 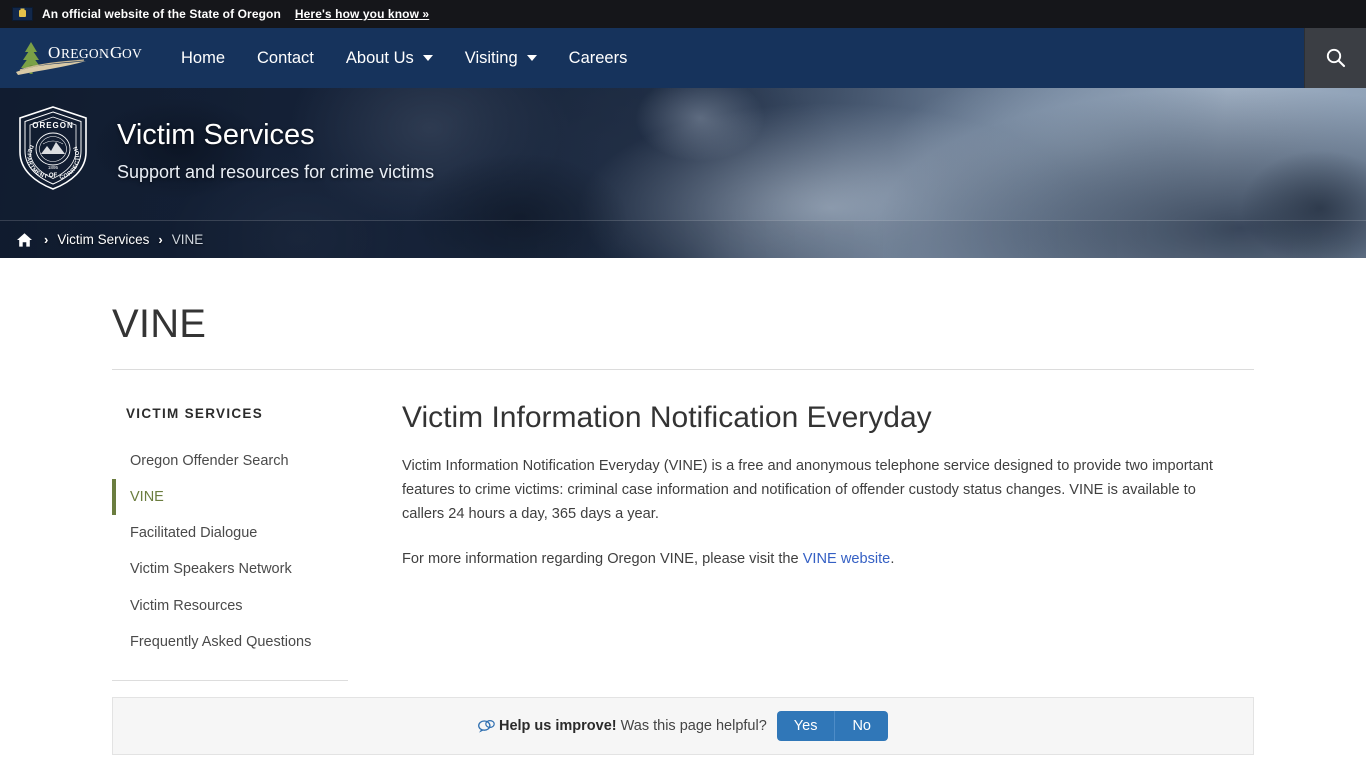 I want to click on feedback-yes-button: Yes, so click(x=805, y=726).